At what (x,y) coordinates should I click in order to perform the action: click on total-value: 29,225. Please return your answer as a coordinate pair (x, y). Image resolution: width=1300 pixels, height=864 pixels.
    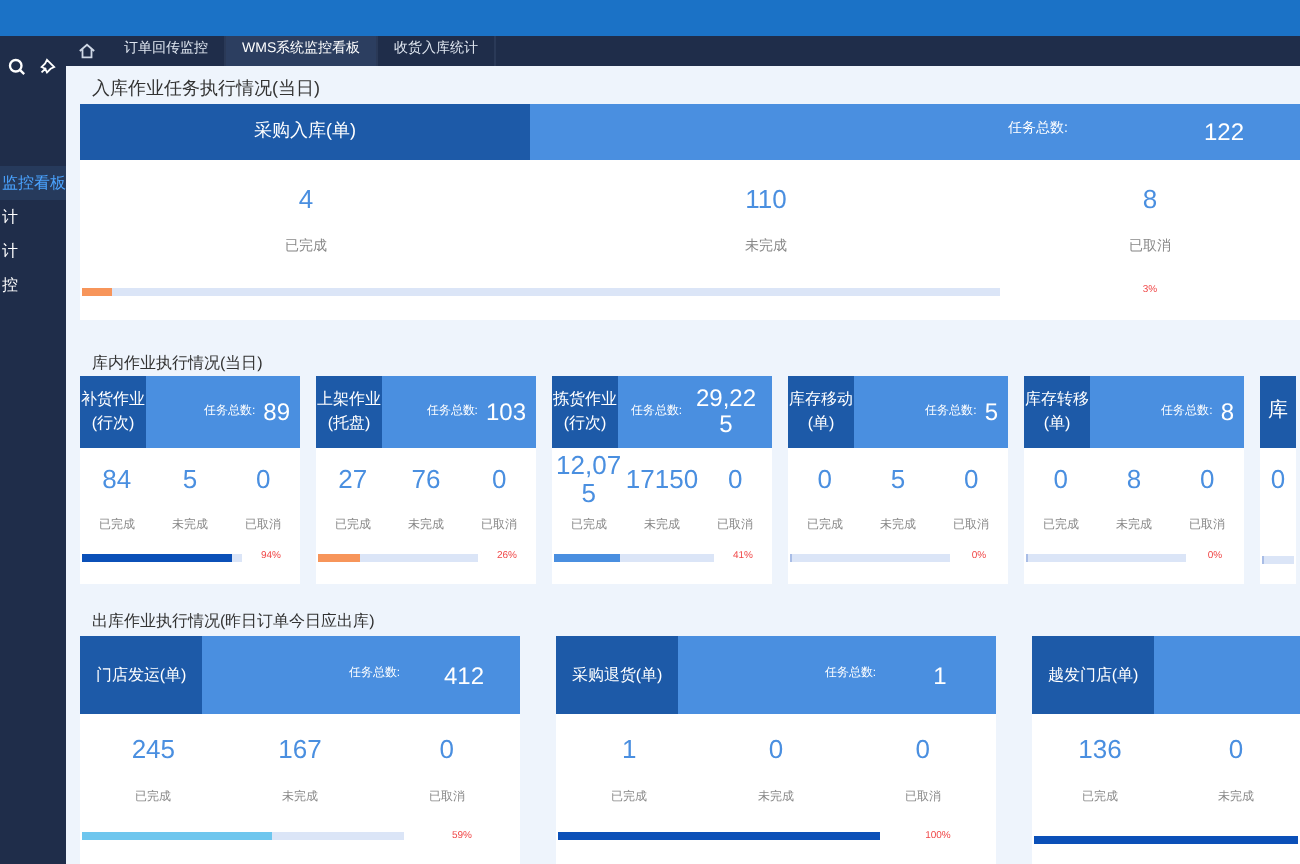
    Looking at the image, I should click on (726, 412).